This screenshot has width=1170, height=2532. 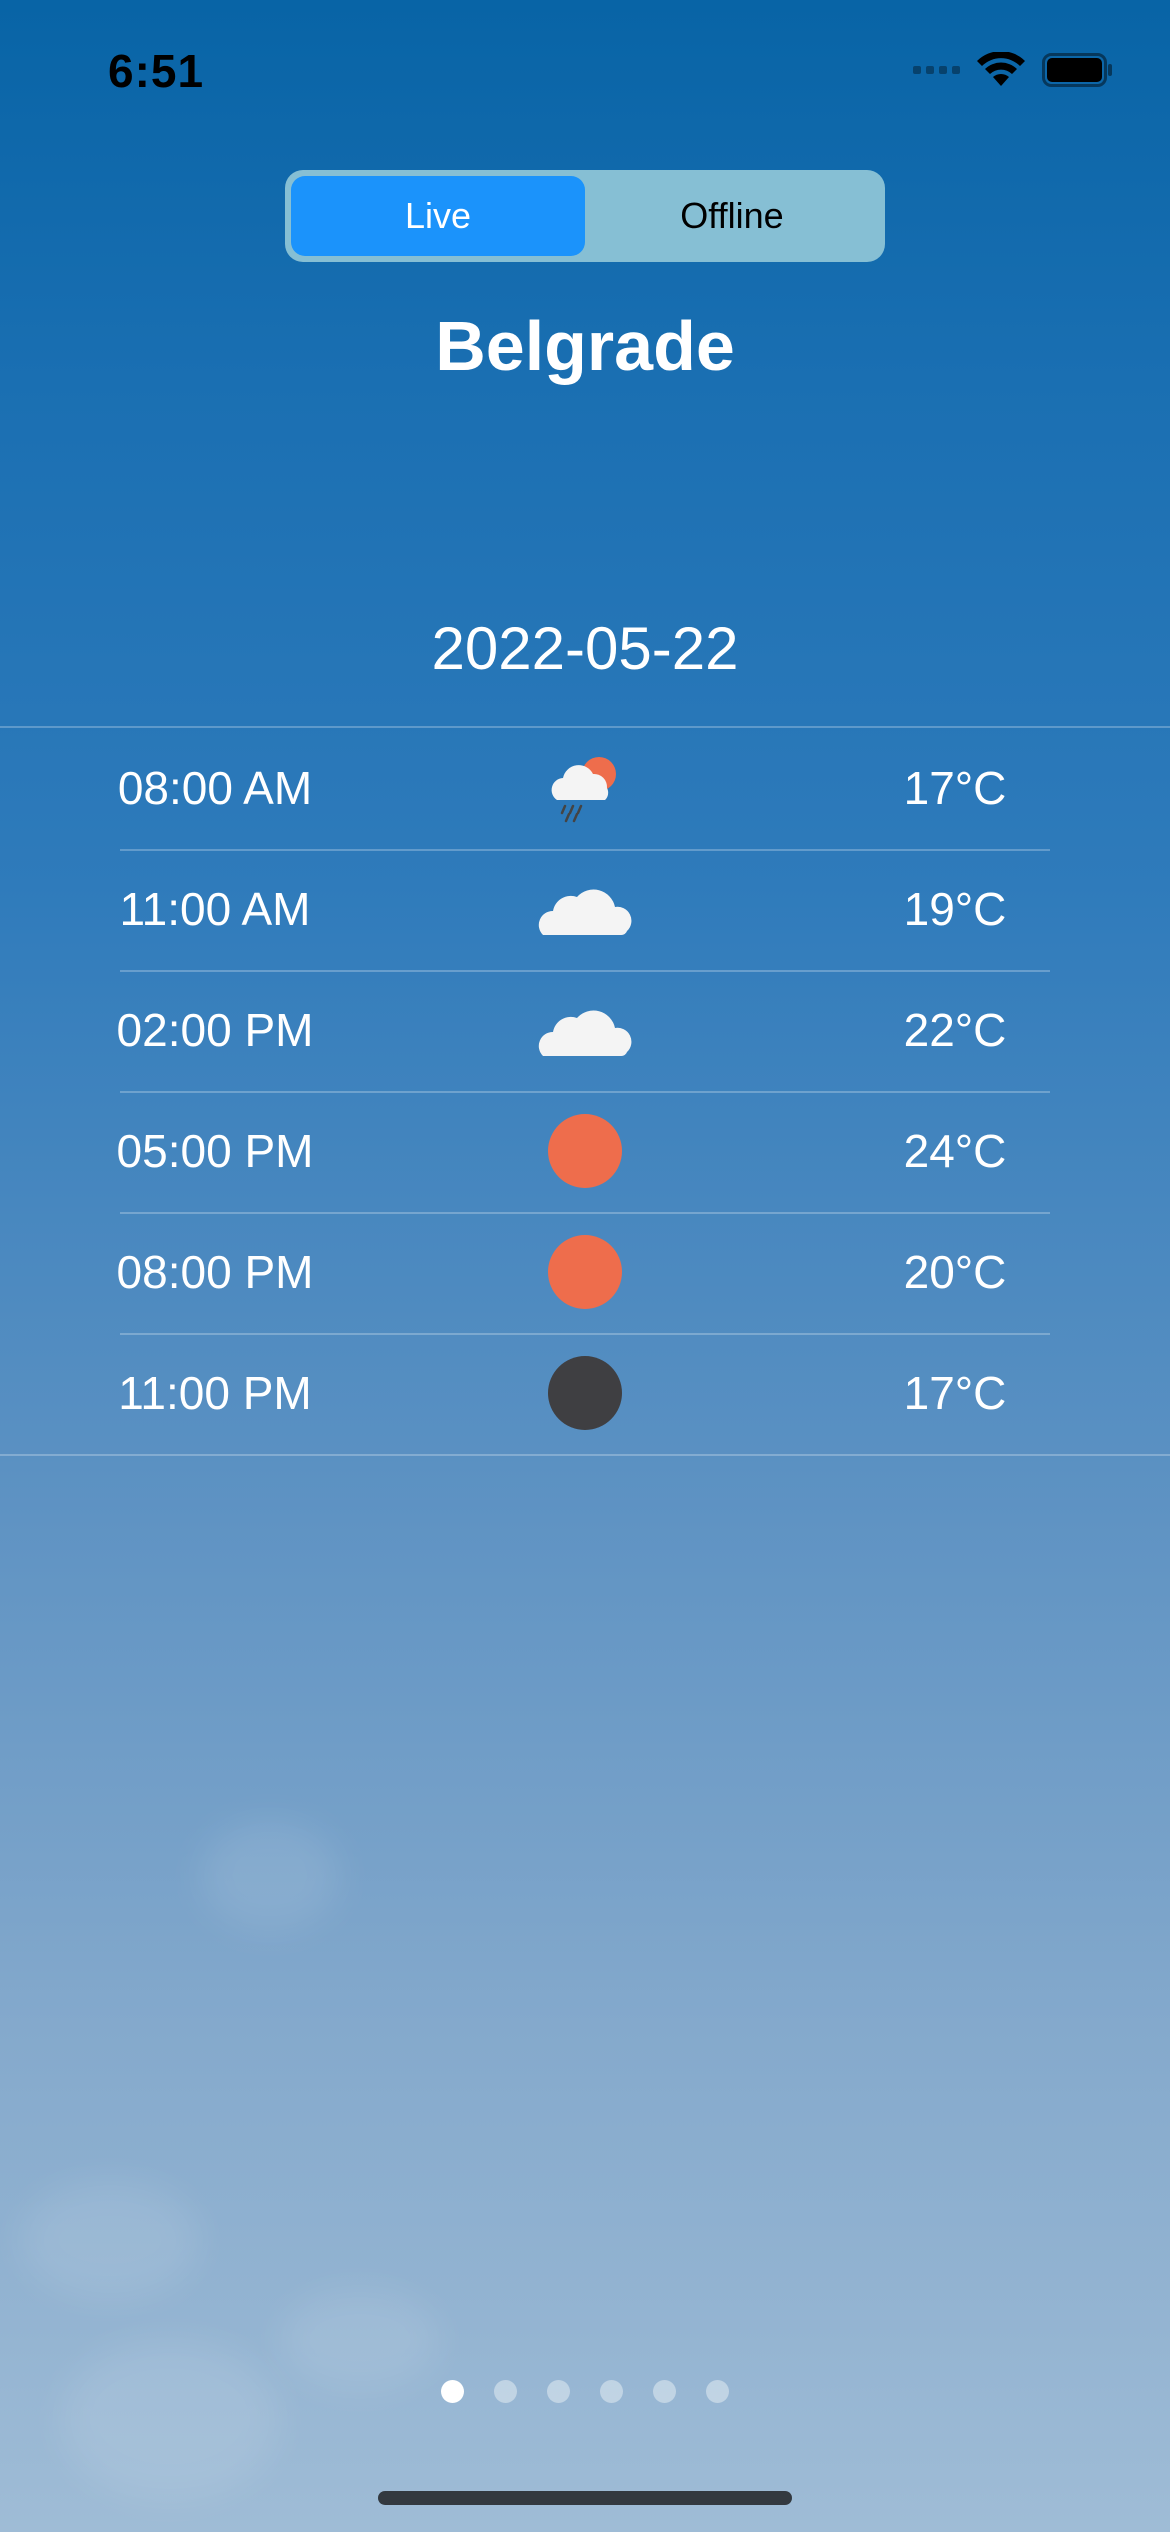 I want to click on forecast-time: 08:00 PM, so click(x=215, y=1272).